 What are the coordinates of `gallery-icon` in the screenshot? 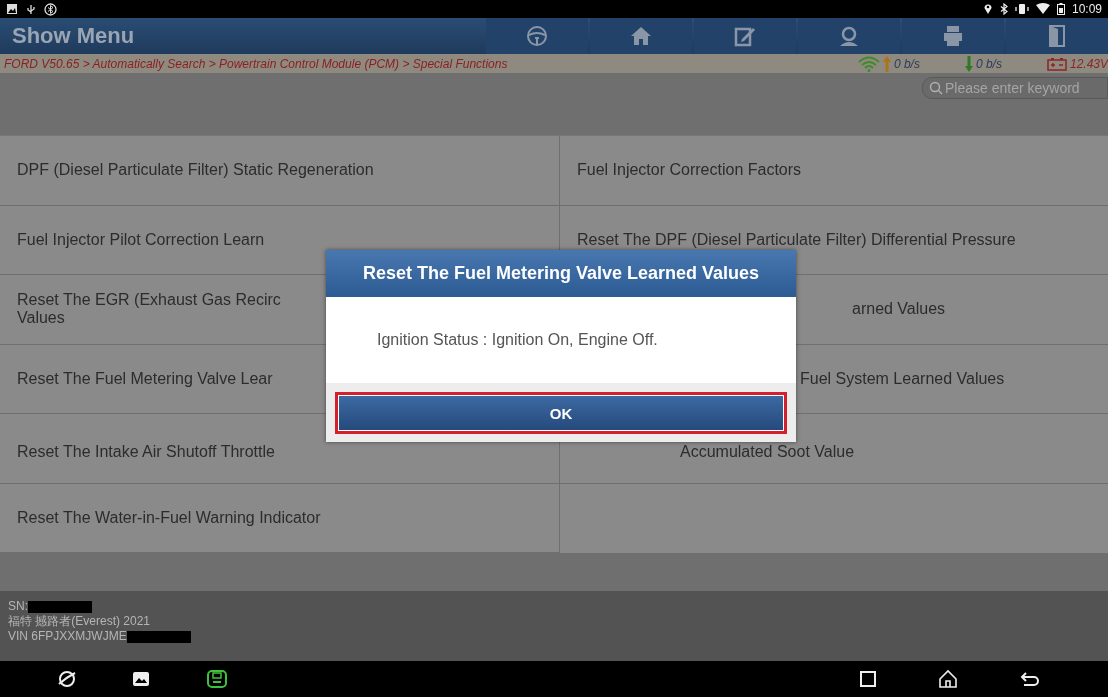 It's located at (141, 679).